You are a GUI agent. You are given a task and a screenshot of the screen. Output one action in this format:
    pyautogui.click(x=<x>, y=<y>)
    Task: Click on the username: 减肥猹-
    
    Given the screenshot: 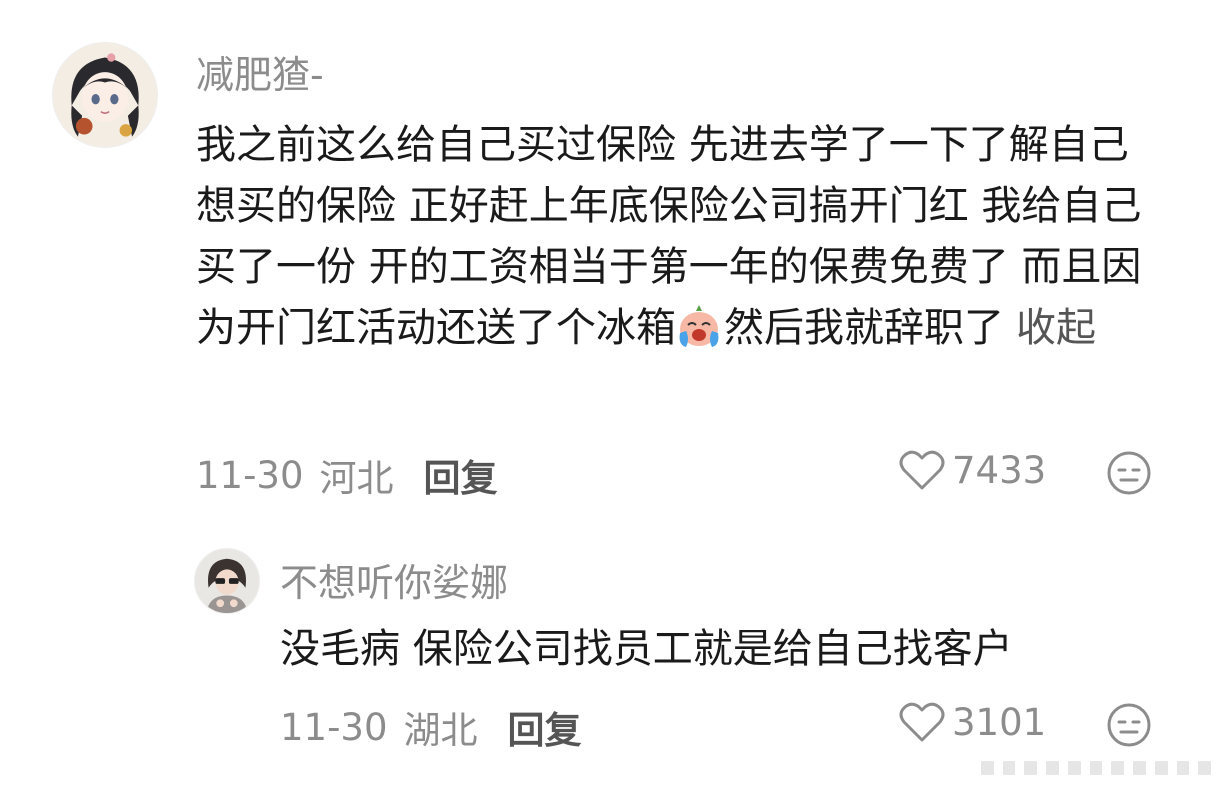 What is the action you would take?
    pyautogui.click(x=260, y=71)
    